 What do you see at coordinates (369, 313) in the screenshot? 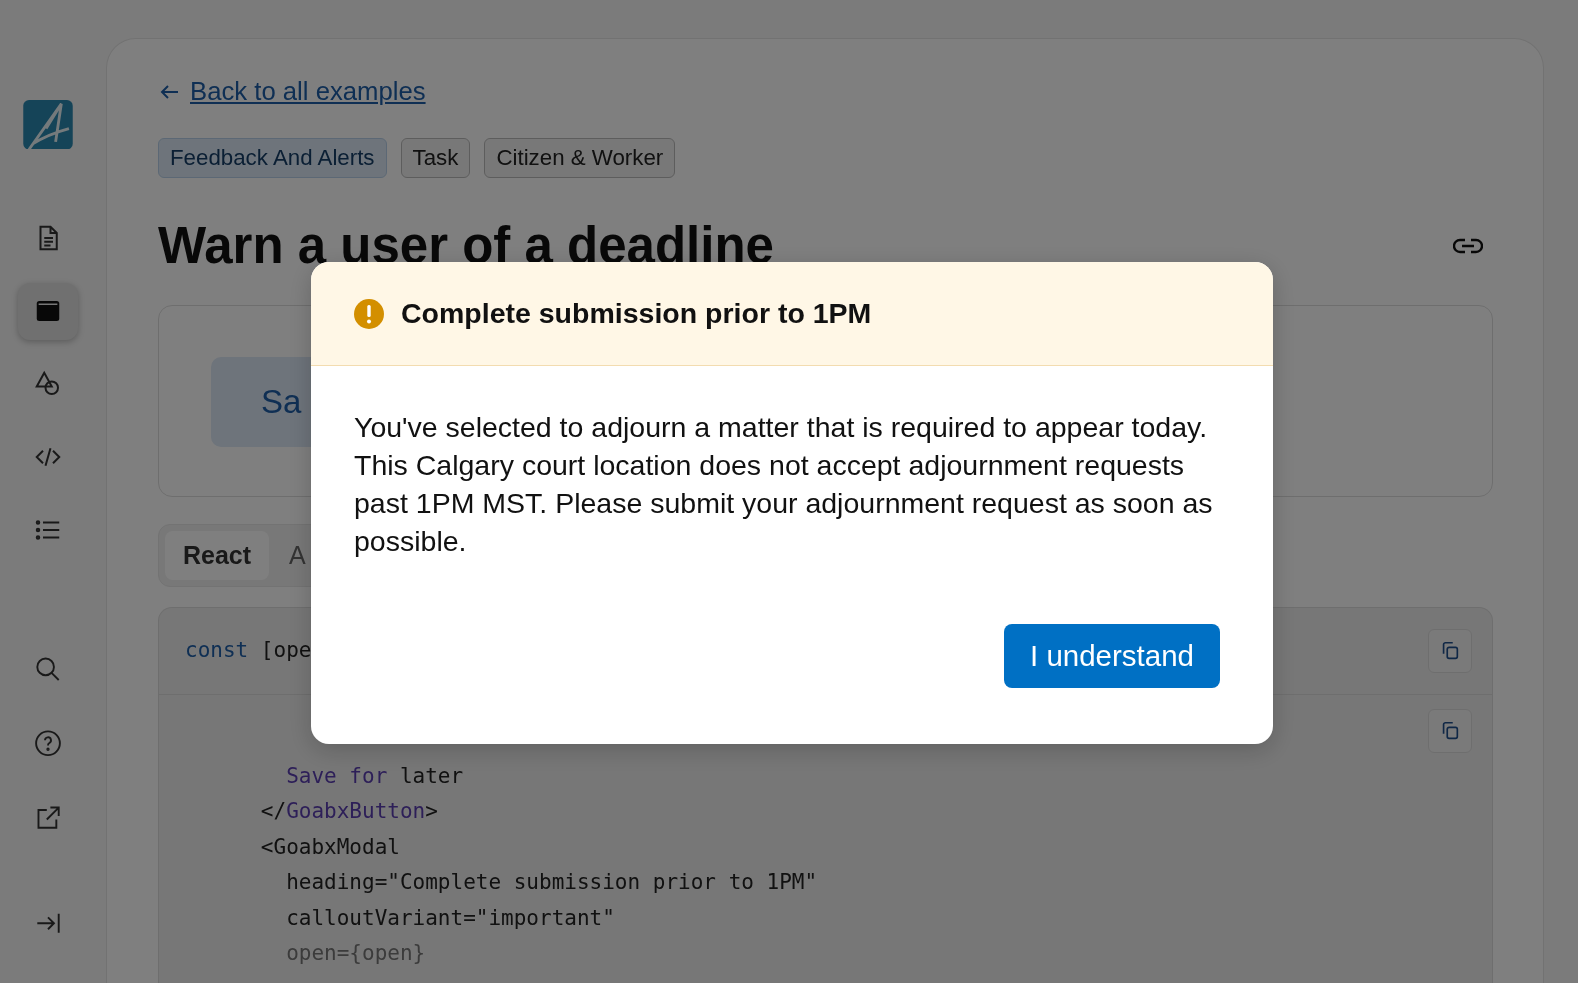
I see `warning-icon` at bounding box center [369, 313].